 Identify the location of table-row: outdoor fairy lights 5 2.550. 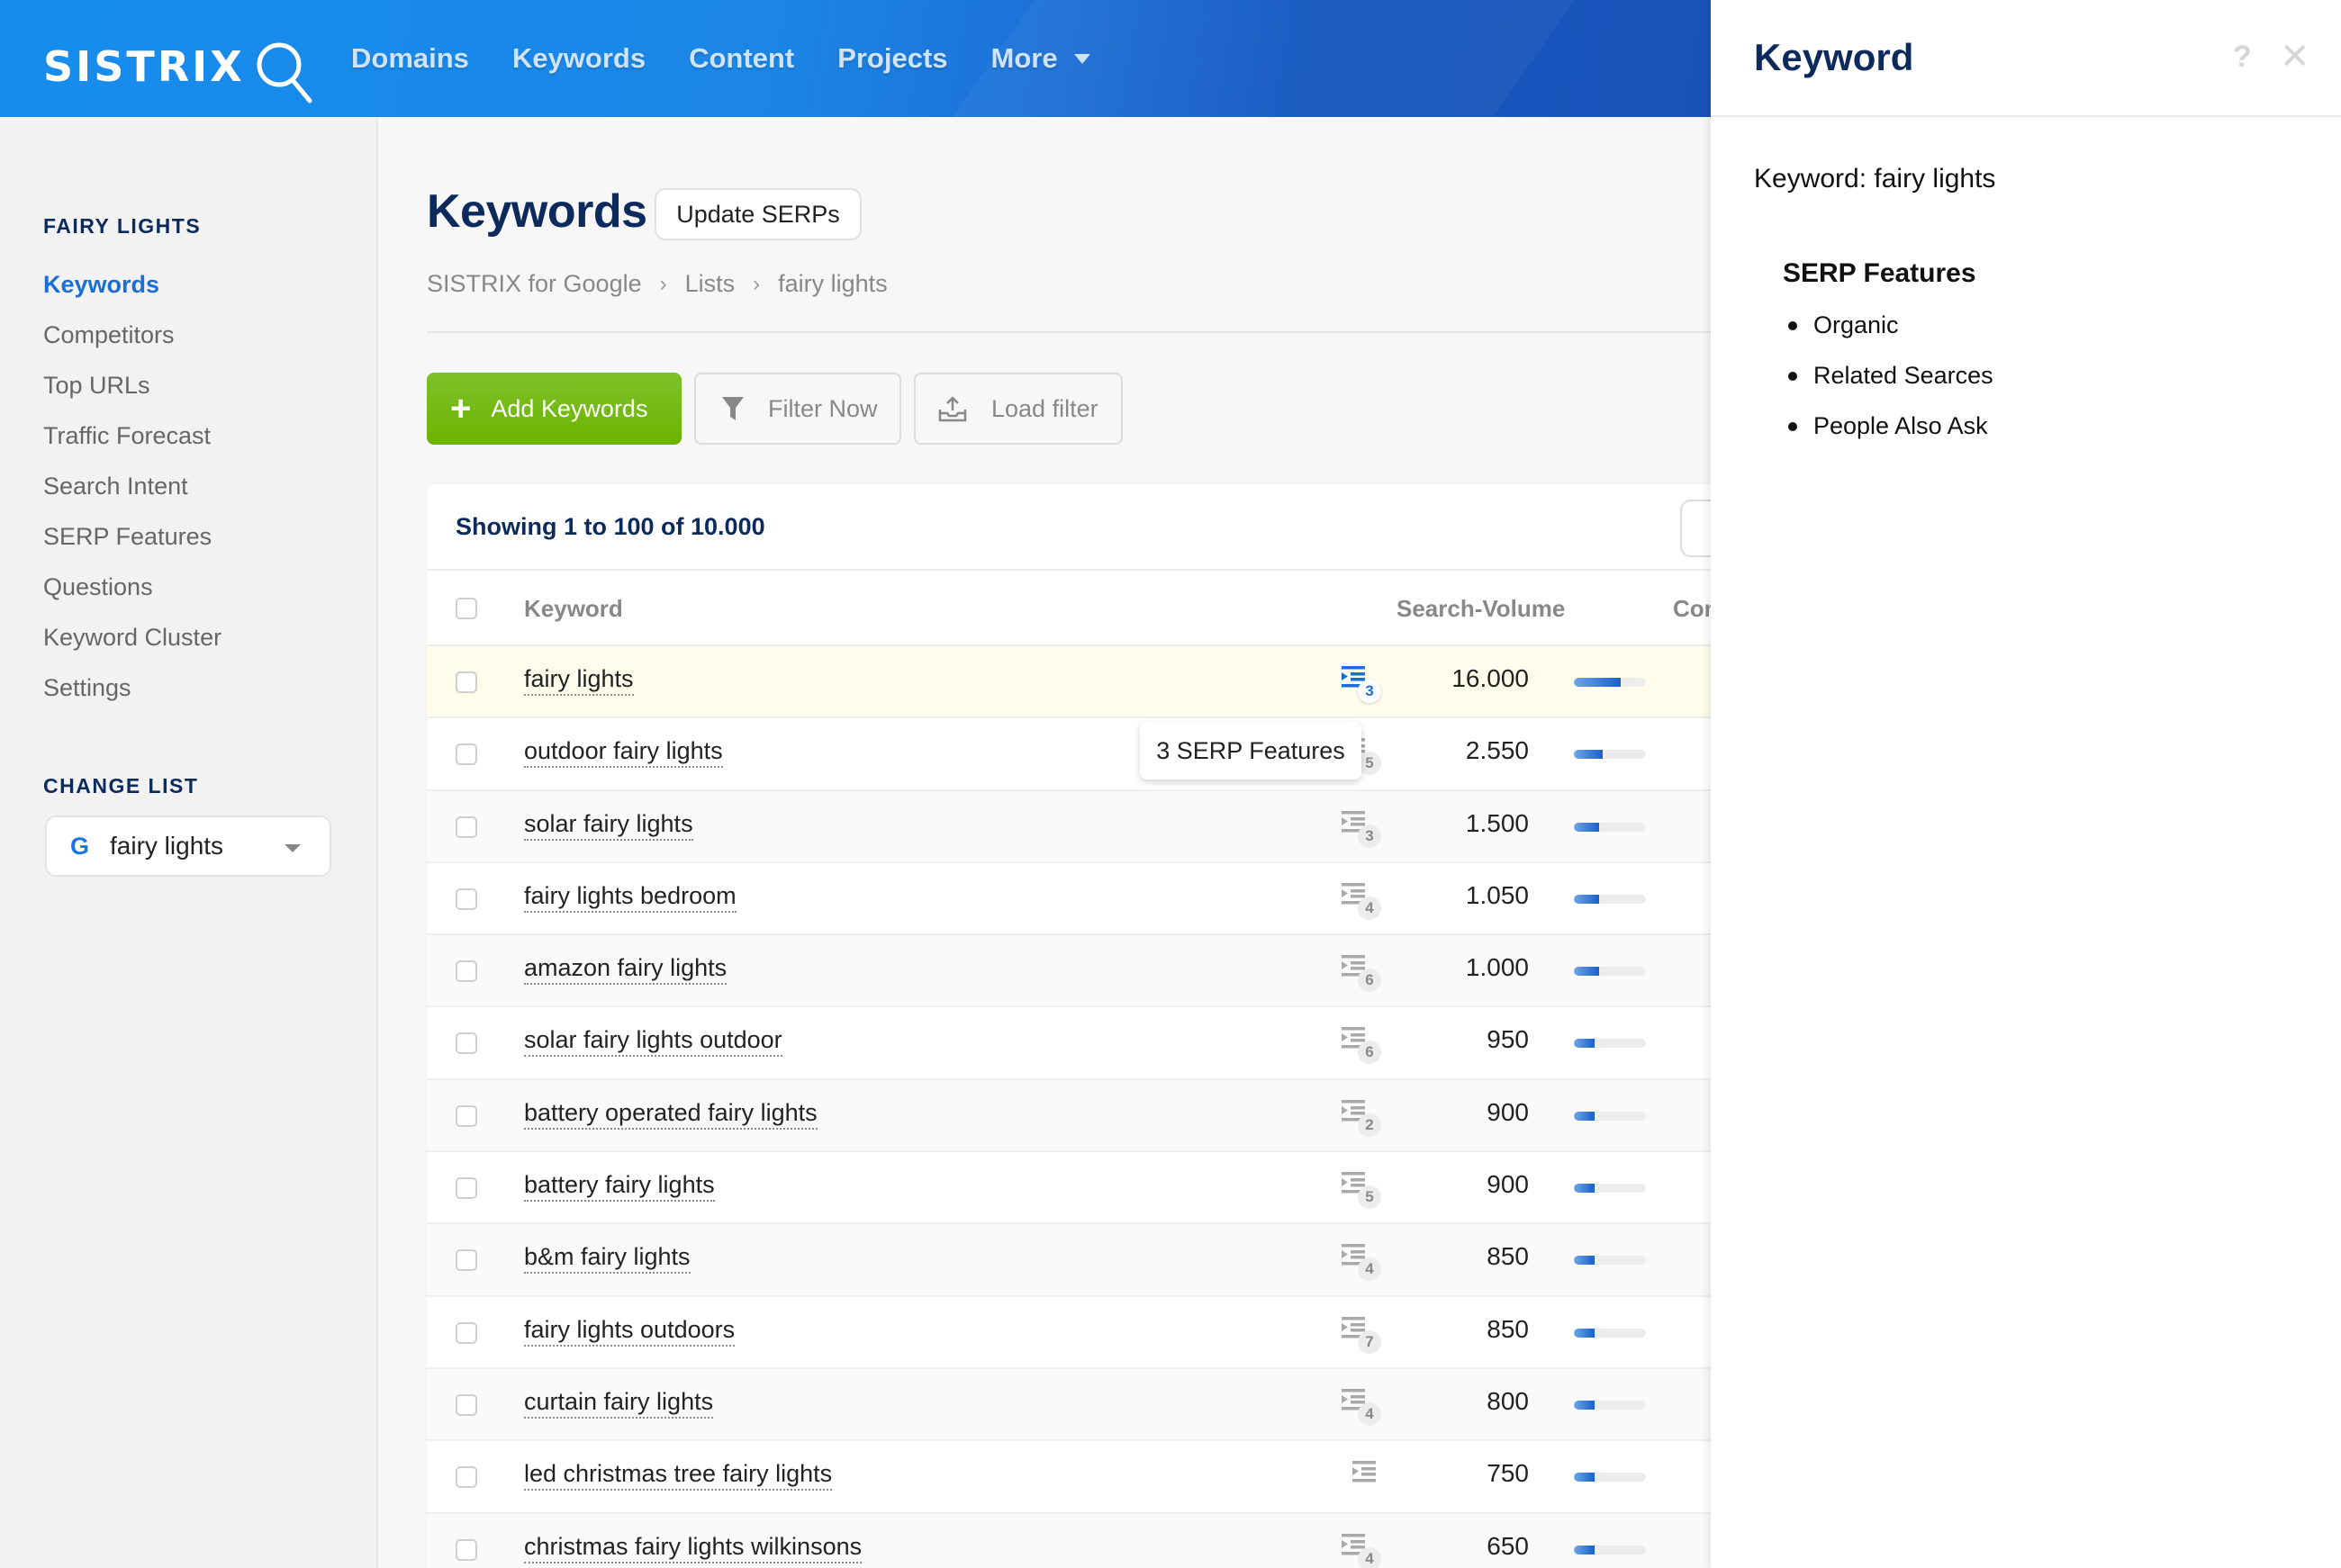
(1069, 755).